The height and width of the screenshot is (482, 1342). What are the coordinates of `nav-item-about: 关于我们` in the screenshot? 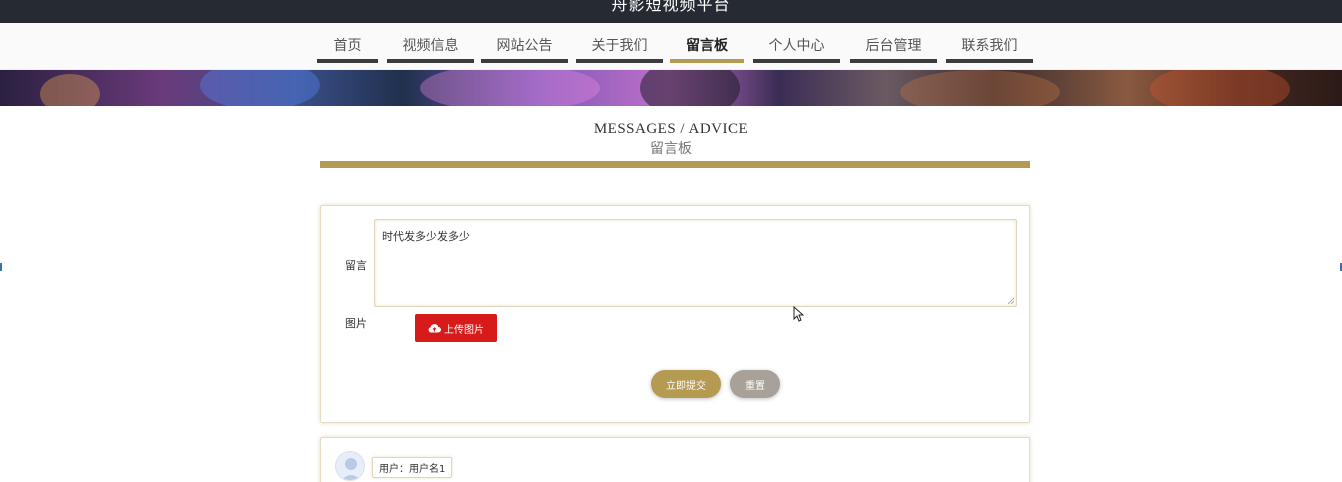 It's located at (619, 43).